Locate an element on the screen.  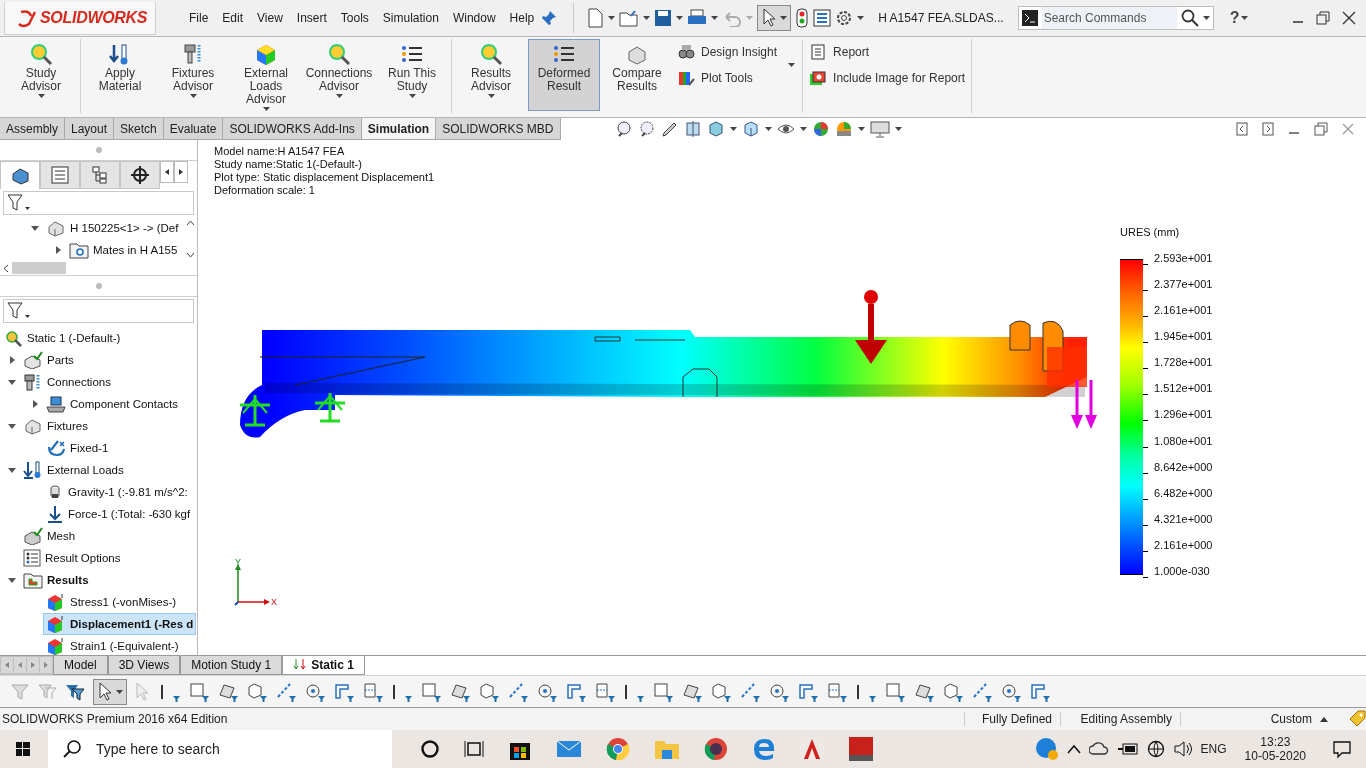
caret-up-icon is located at coordinates (1324, 719).